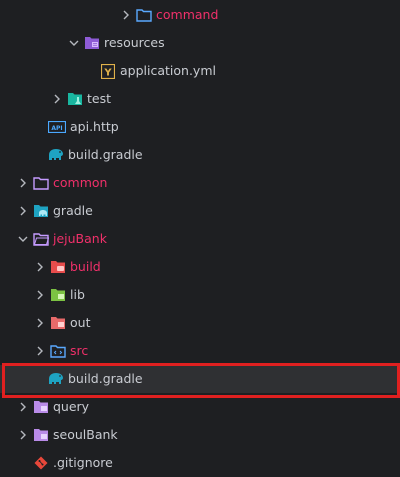 The width and height of the screenshot is (400, 477). What do you see at coordinates (134, 42) in the screenshot?
I see `tree-item-label: resources` at bounding box center [134, 42].